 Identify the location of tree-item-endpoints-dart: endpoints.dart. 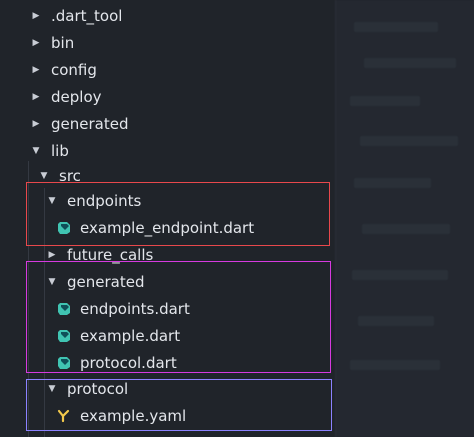
(196, 309).